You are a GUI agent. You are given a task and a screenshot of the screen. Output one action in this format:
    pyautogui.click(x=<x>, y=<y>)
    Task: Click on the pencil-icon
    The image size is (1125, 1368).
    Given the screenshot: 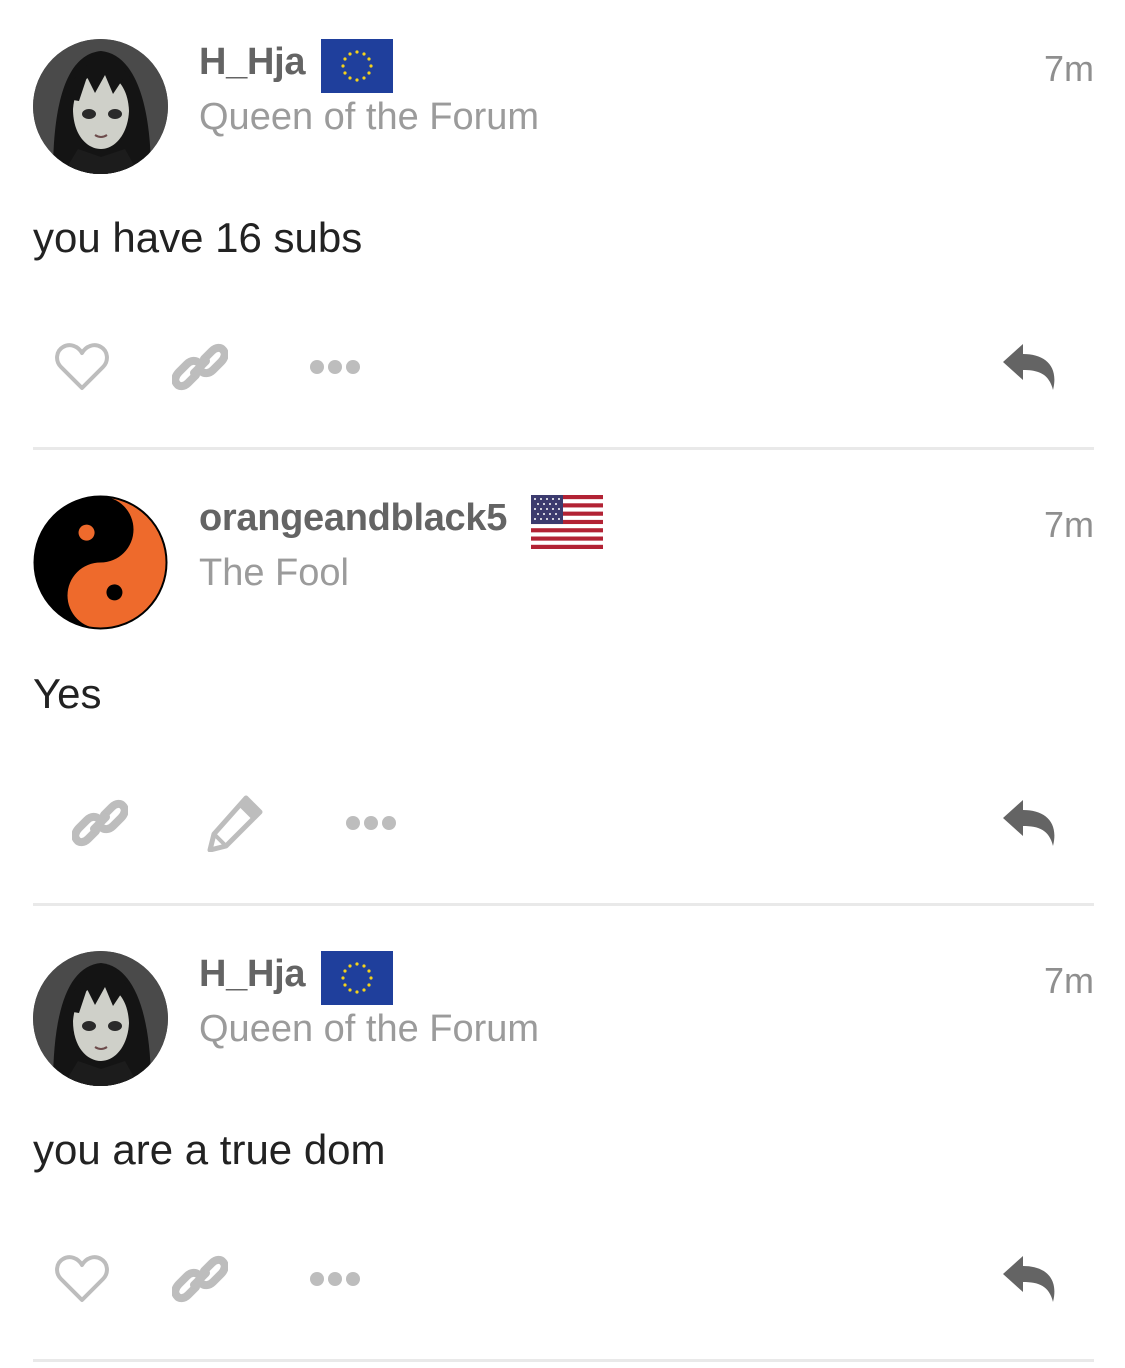 What is the action you would take?
    pyautogui.click(x=235, y=823)
    